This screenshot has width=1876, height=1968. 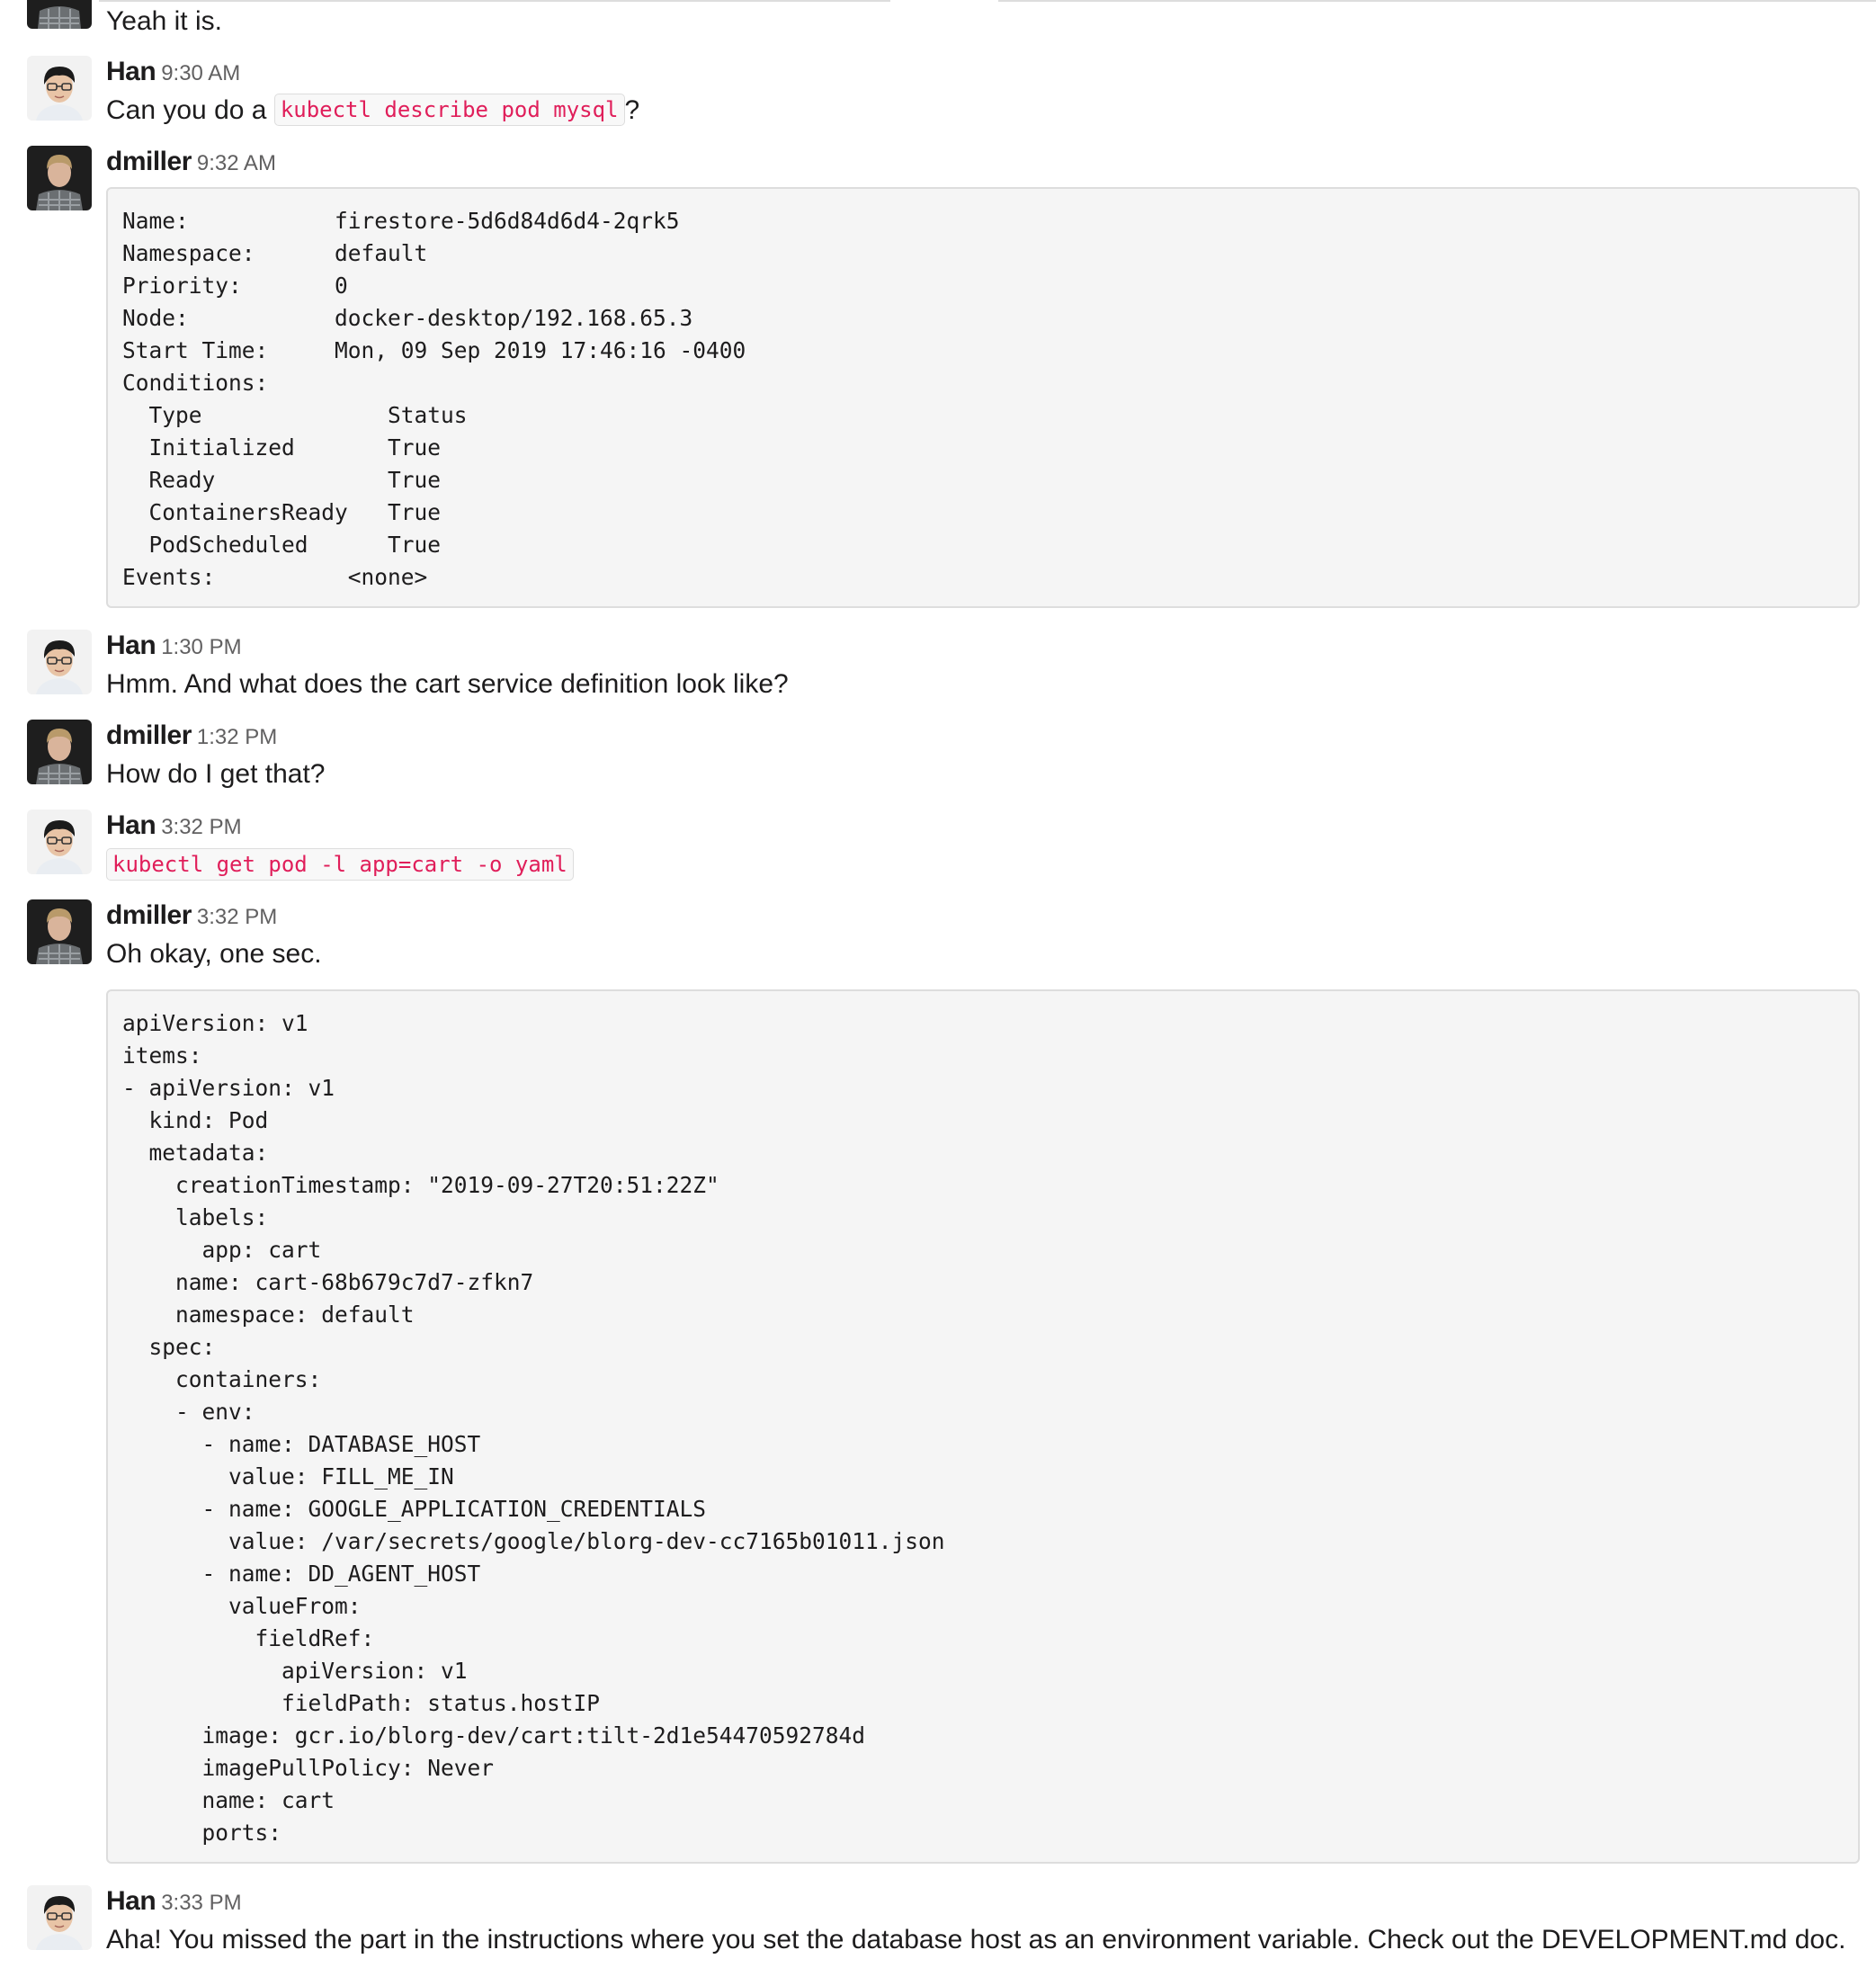 I want to click on timestamp: 9:32 AM, so click(x=236, y=163).